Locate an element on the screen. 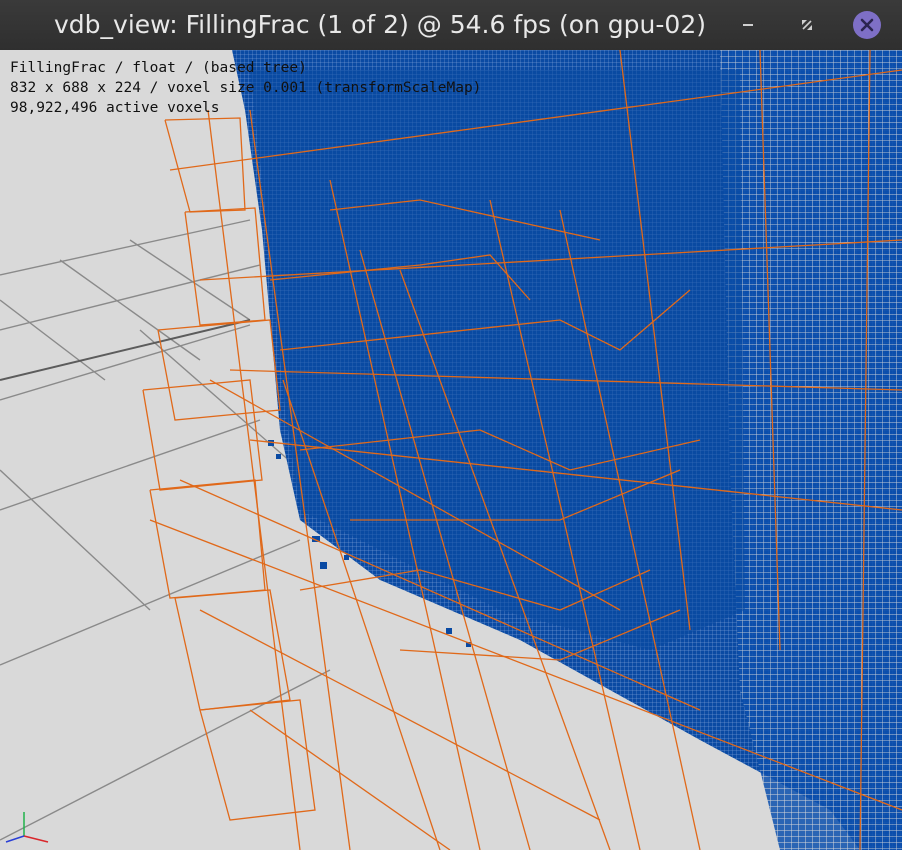  minimize-button is located at coordinates (748, 25).